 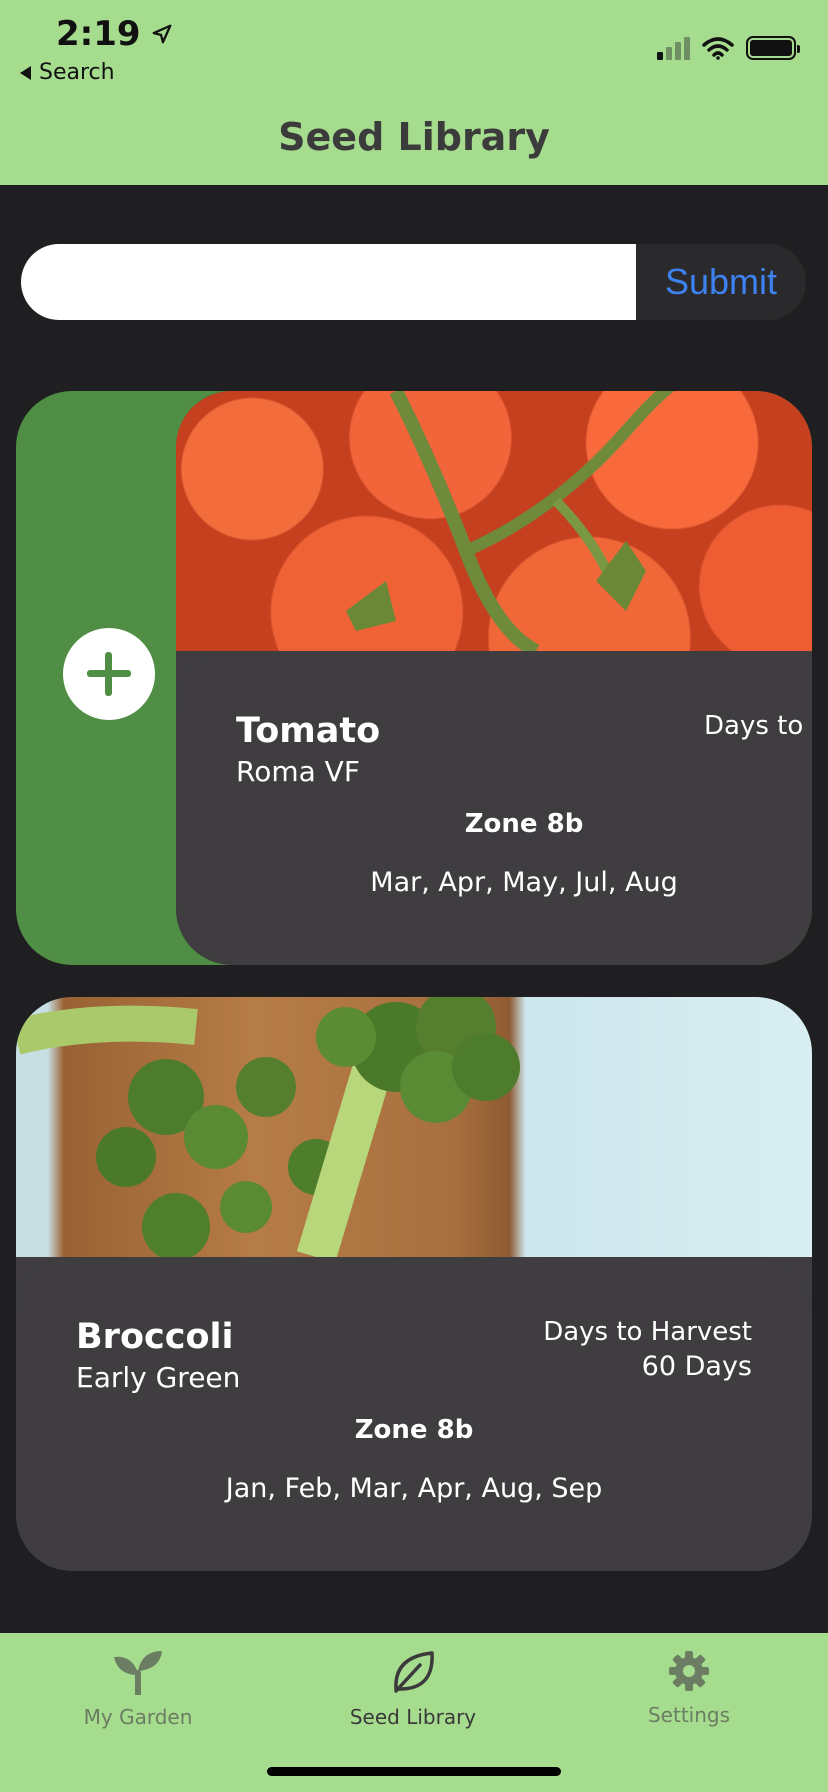 I want to click on tab-bar: My Garden Seed Library Settings, so click(x=414, y=1712).